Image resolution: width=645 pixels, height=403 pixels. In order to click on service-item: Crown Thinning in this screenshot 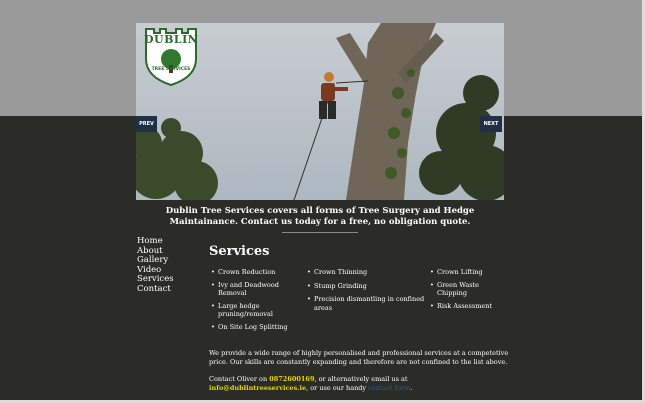, I will do `click(367, 272)`.